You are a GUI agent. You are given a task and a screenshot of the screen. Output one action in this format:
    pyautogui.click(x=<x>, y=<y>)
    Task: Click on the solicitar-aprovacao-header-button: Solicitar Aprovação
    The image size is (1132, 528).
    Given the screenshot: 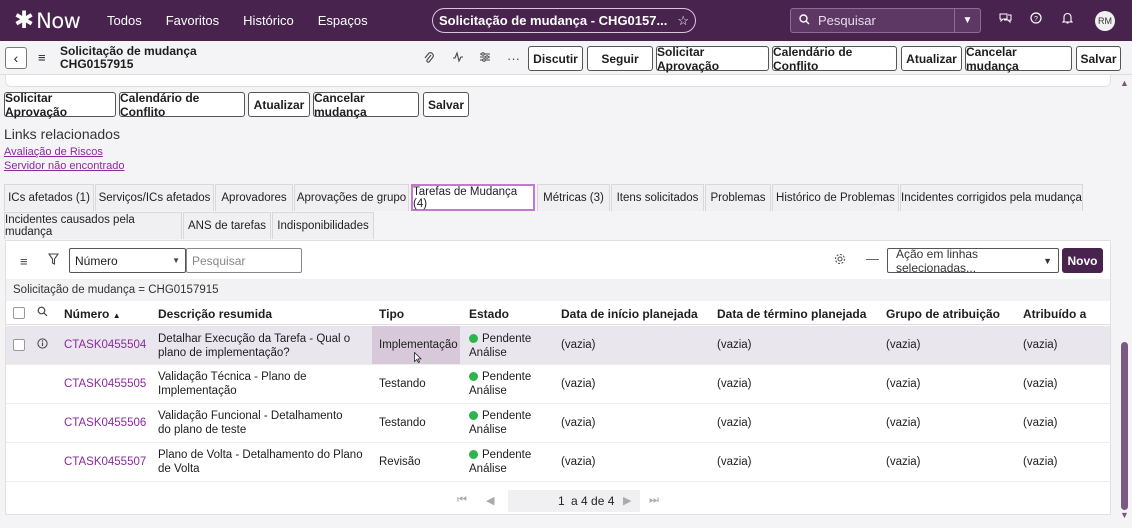 What is the action you would take?
    pyautogui.click(x=712, y=59)
    